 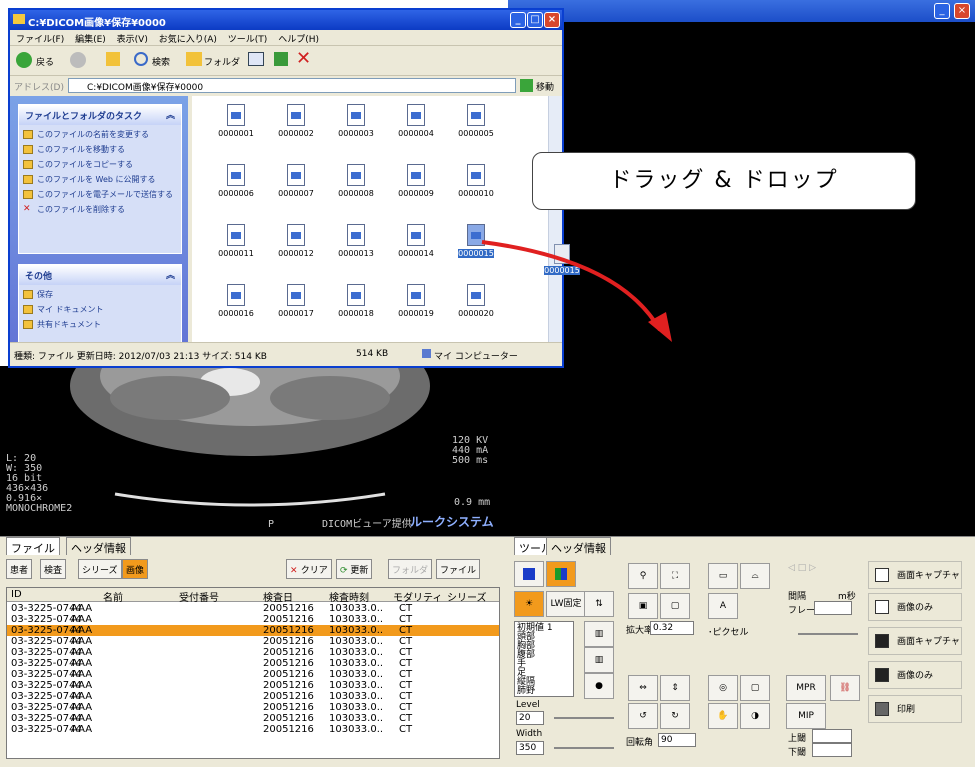 What do you see at coordinates (356, 241) in the screenshot?
I see `file-item: 0000013` at bounding box center [356, 241].